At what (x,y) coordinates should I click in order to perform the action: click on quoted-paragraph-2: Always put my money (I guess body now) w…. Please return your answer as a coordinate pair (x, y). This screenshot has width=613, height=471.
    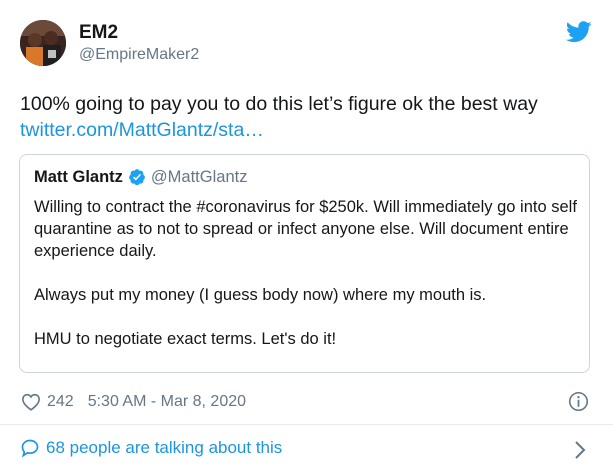
    Looking at the image, I should click on (260, 295).